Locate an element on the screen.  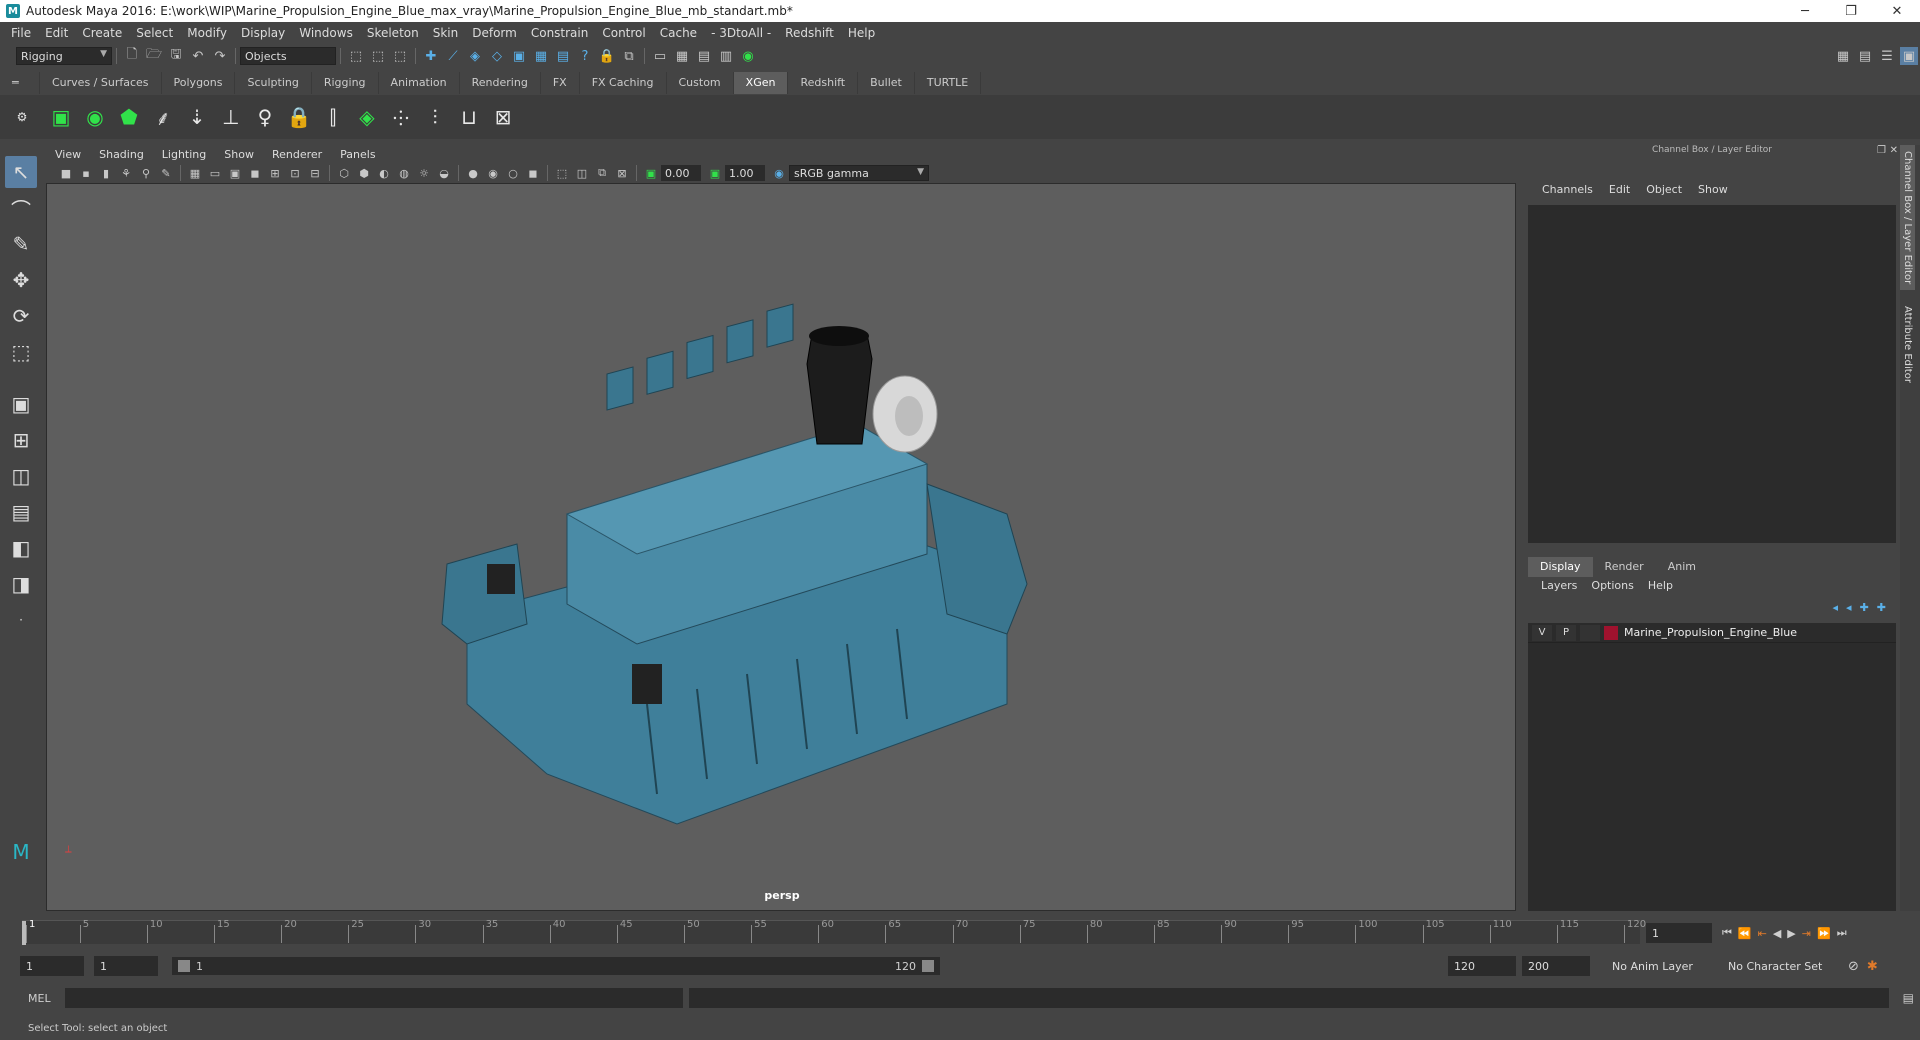
channel-box-area is located at coordinates (1712, 374).